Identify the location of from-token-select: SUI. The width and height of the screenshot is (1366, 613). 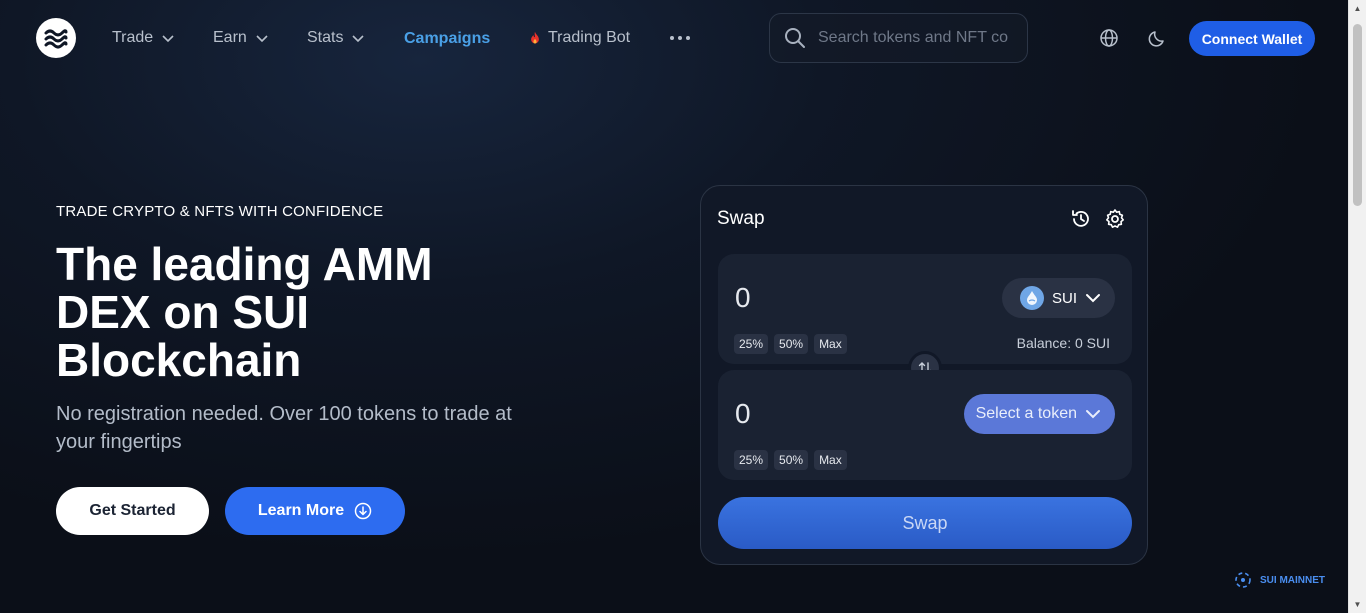
(1058, 298).